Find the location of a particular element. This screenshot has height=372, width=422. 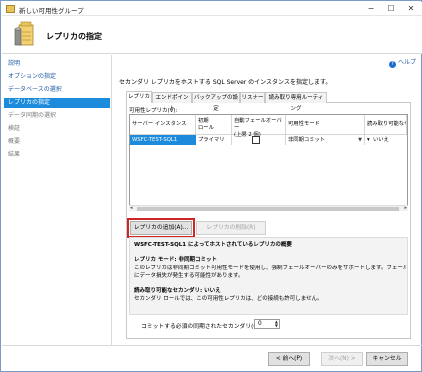

scroll-right-icon: ▸ is located at coordinates (405, 208).